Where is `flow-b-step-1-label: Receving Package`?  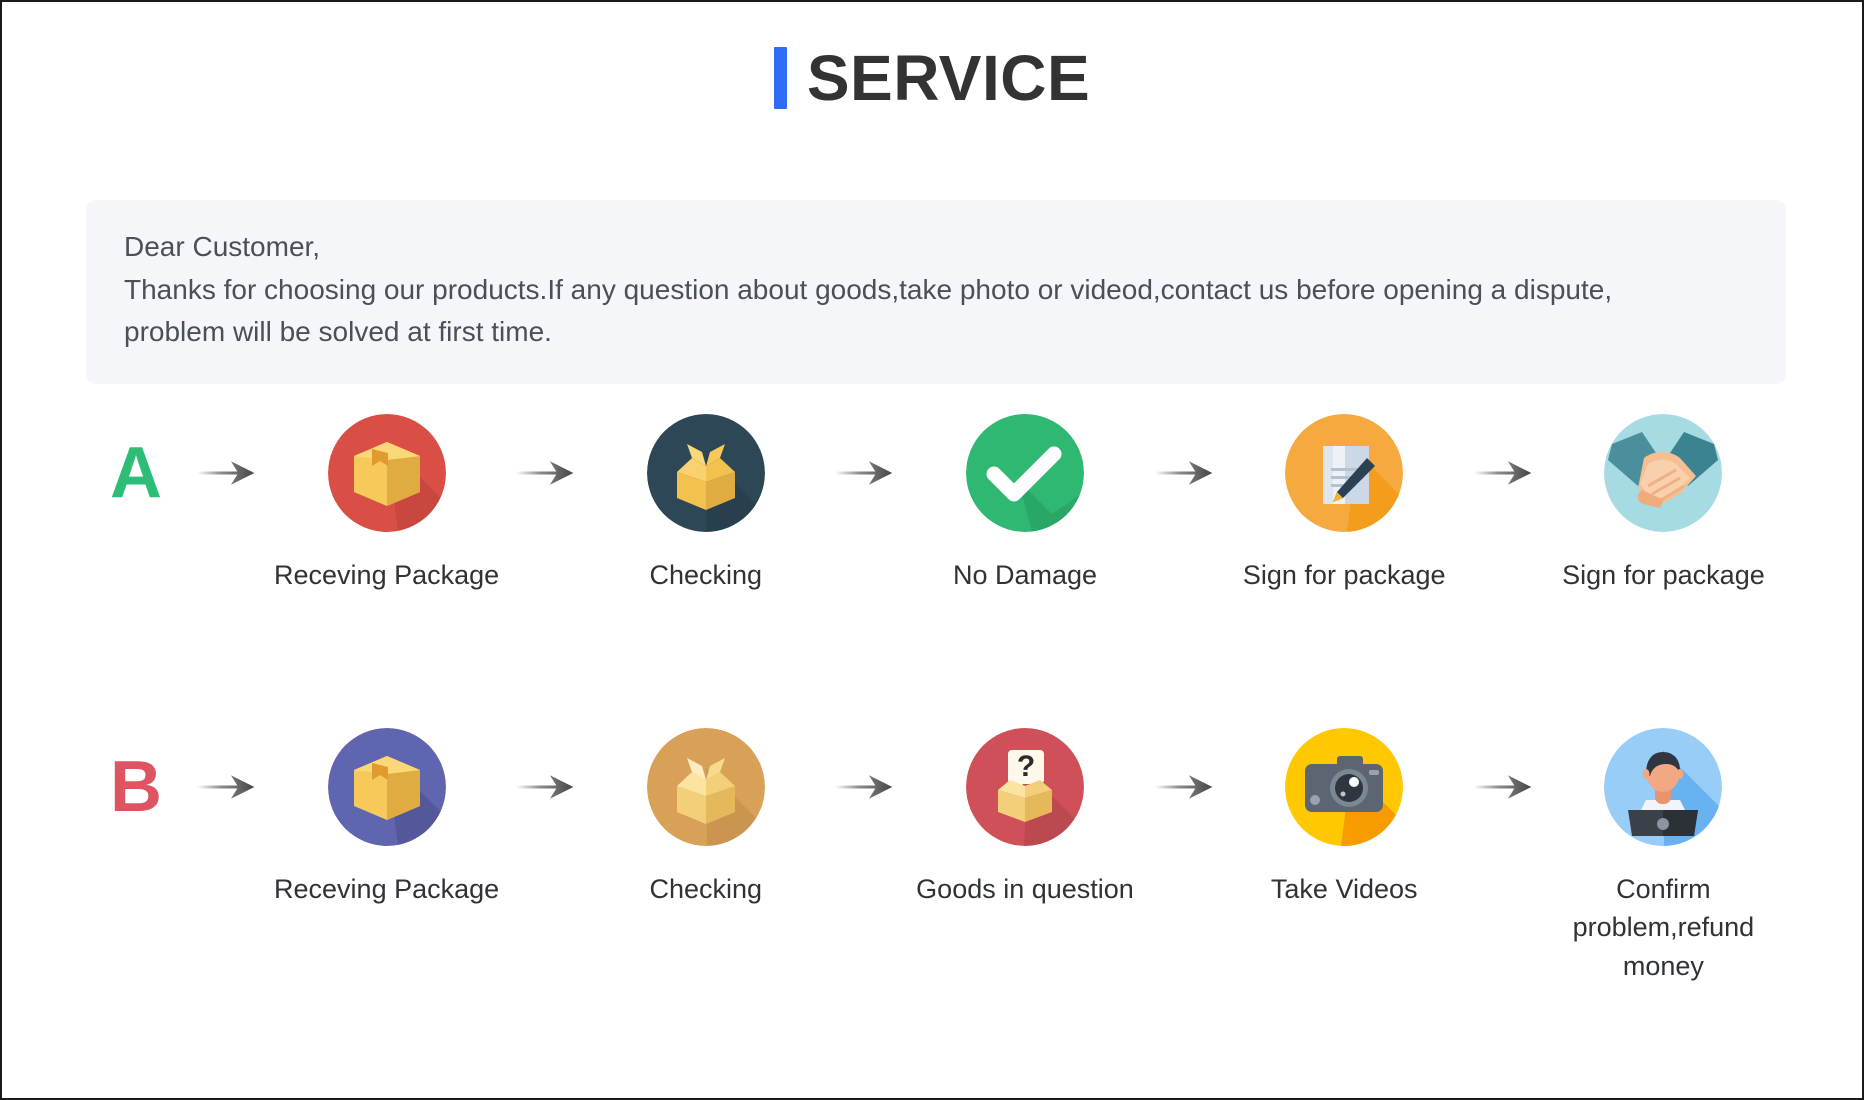 flow-b-step-1-label: Receving Package is located at coordinates (387, 889).